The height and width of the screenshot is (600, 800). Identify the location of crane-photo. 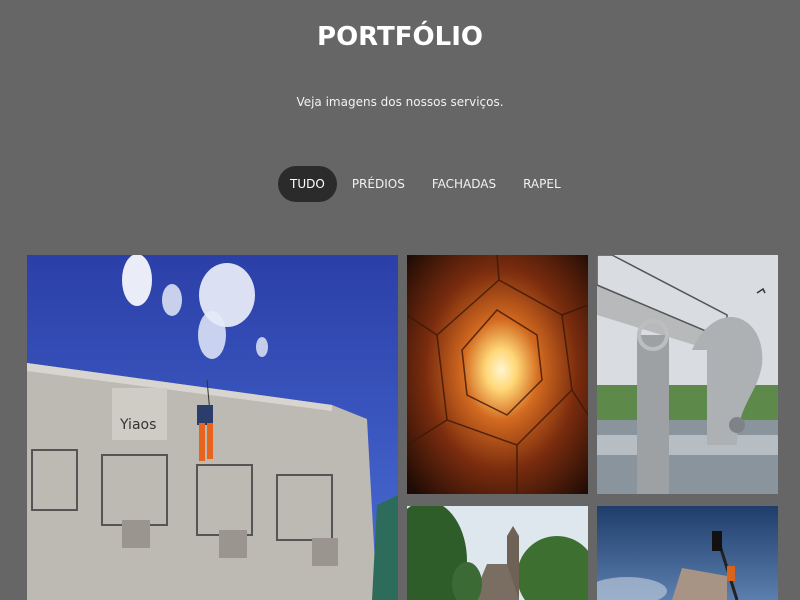
(687, 553).